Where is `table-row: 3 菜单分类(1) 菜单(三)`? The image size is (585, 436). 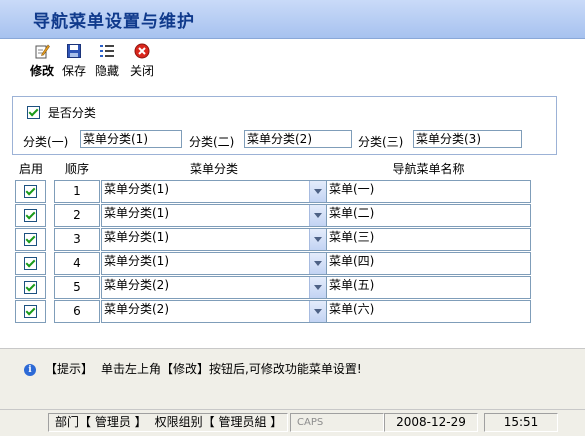 table-row: 3 菜单分类(1) 菜单(三) is located at coordinates (274, 239).